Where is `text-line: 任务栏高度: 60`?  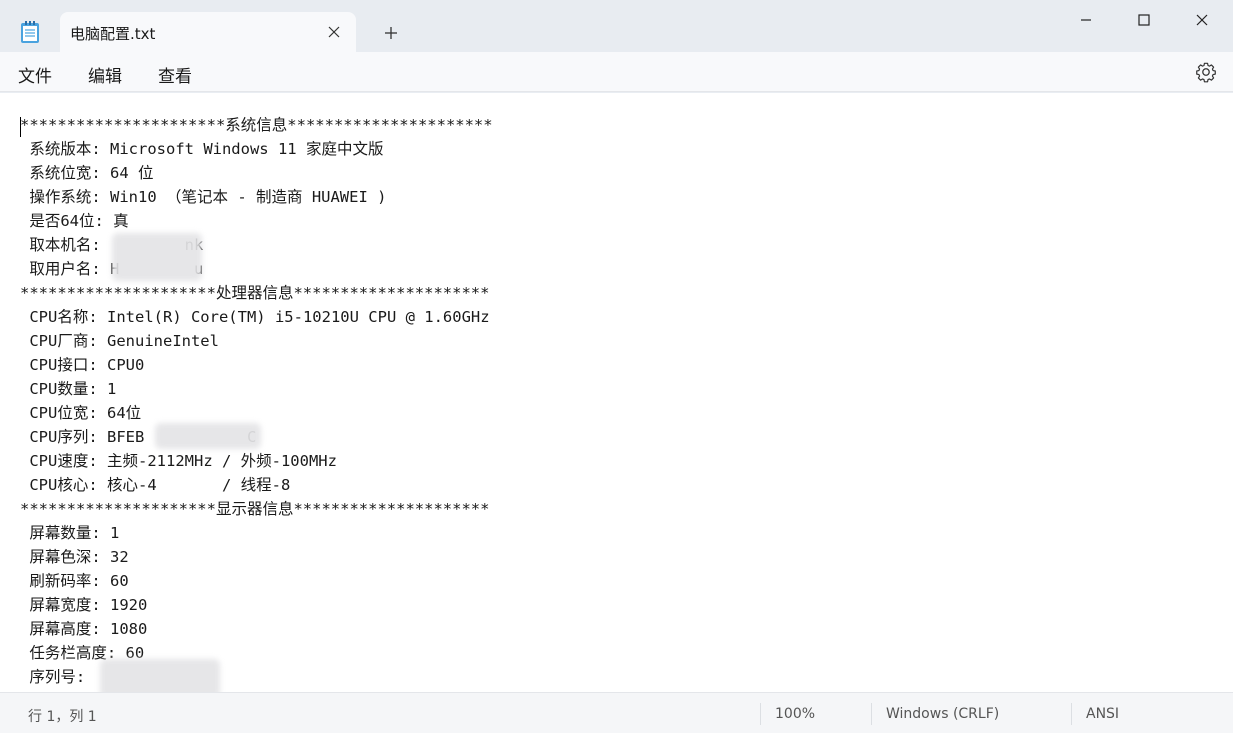 text-line: 任务栏高度: 60 is located at coordinates (82, 653).